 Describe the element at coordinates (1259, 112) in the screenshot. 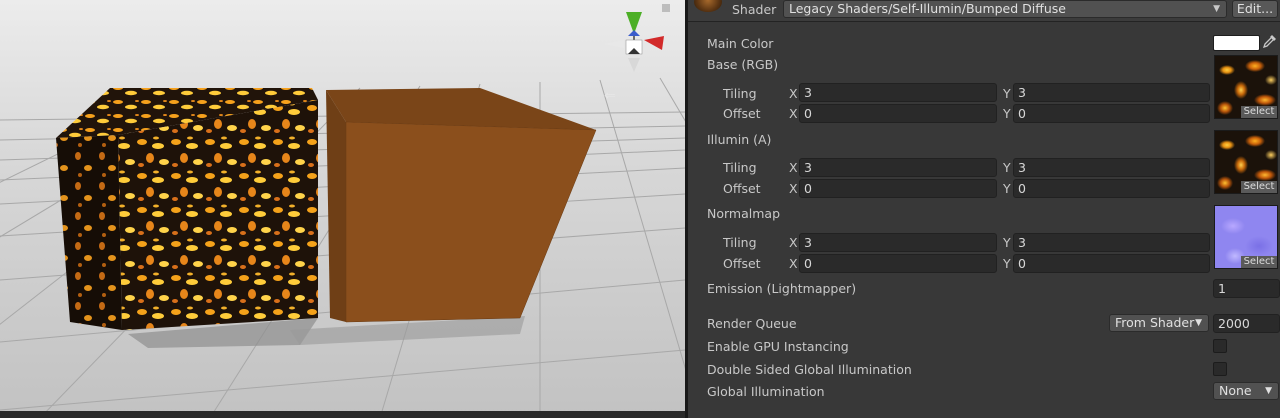

I see `base-select-button: Select` at that location.